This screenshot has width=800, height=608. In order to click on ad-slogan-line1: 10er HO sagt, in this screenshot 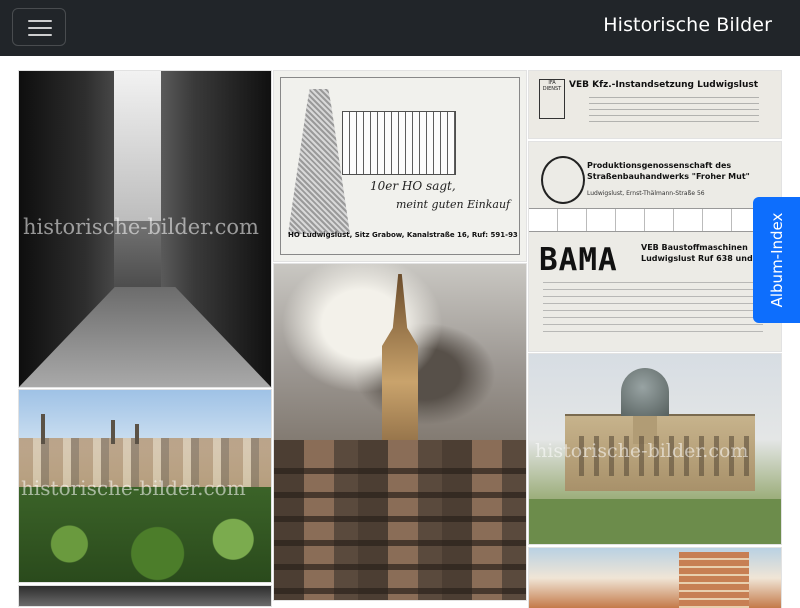, I will do `click(413, 186)`.